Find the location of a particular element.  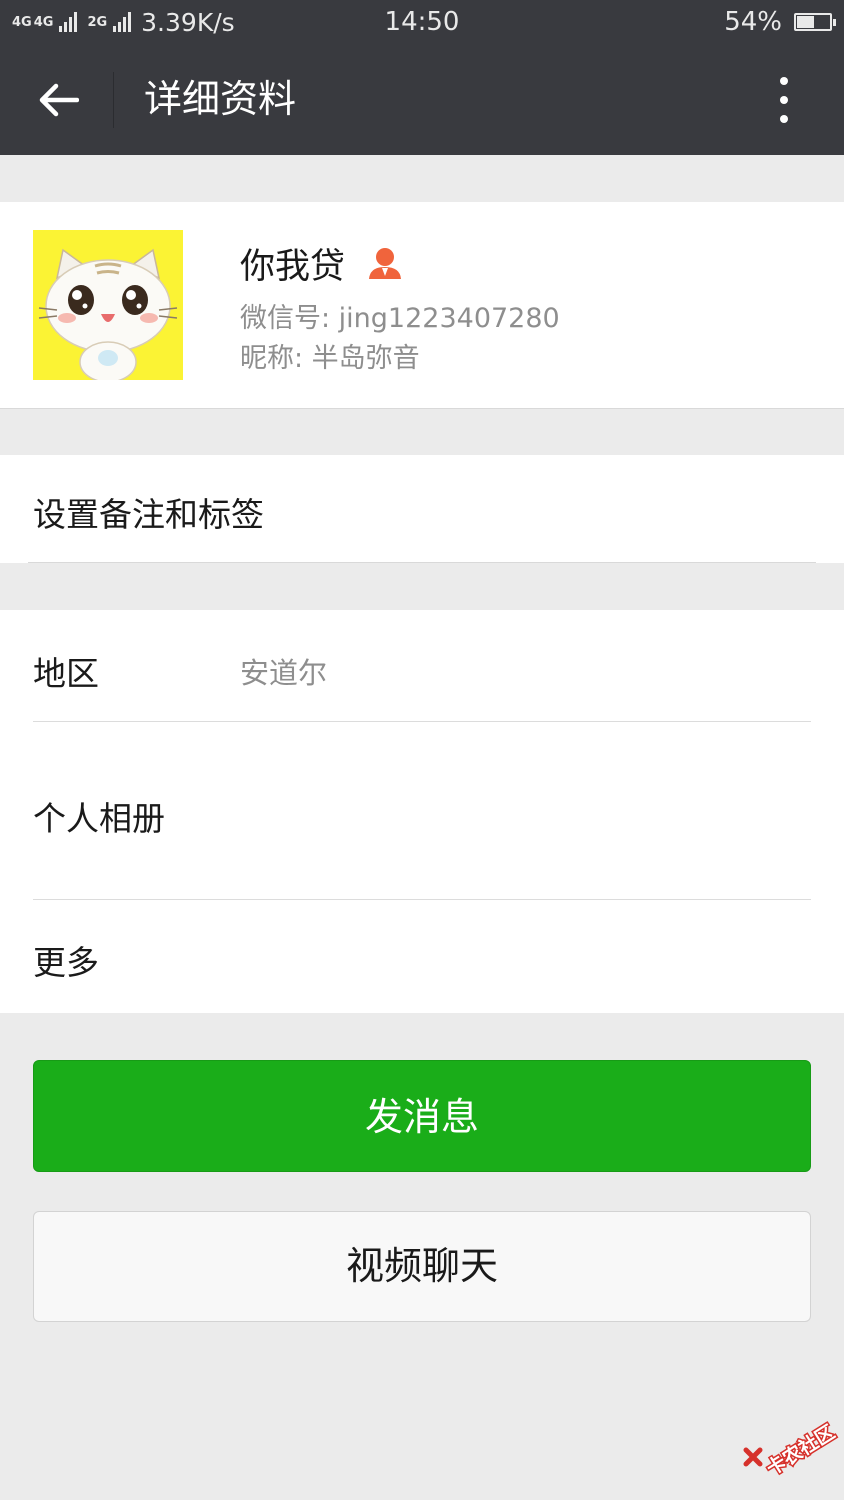

region-value: 安道尔 is located at coordinates (284, 673).